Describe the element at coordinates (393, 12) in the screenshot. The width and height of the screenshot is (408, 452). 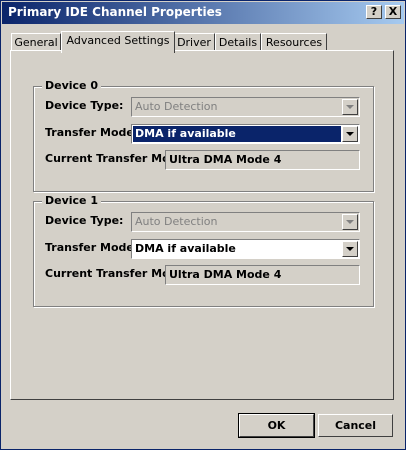
I see `close-button: X` at that location.